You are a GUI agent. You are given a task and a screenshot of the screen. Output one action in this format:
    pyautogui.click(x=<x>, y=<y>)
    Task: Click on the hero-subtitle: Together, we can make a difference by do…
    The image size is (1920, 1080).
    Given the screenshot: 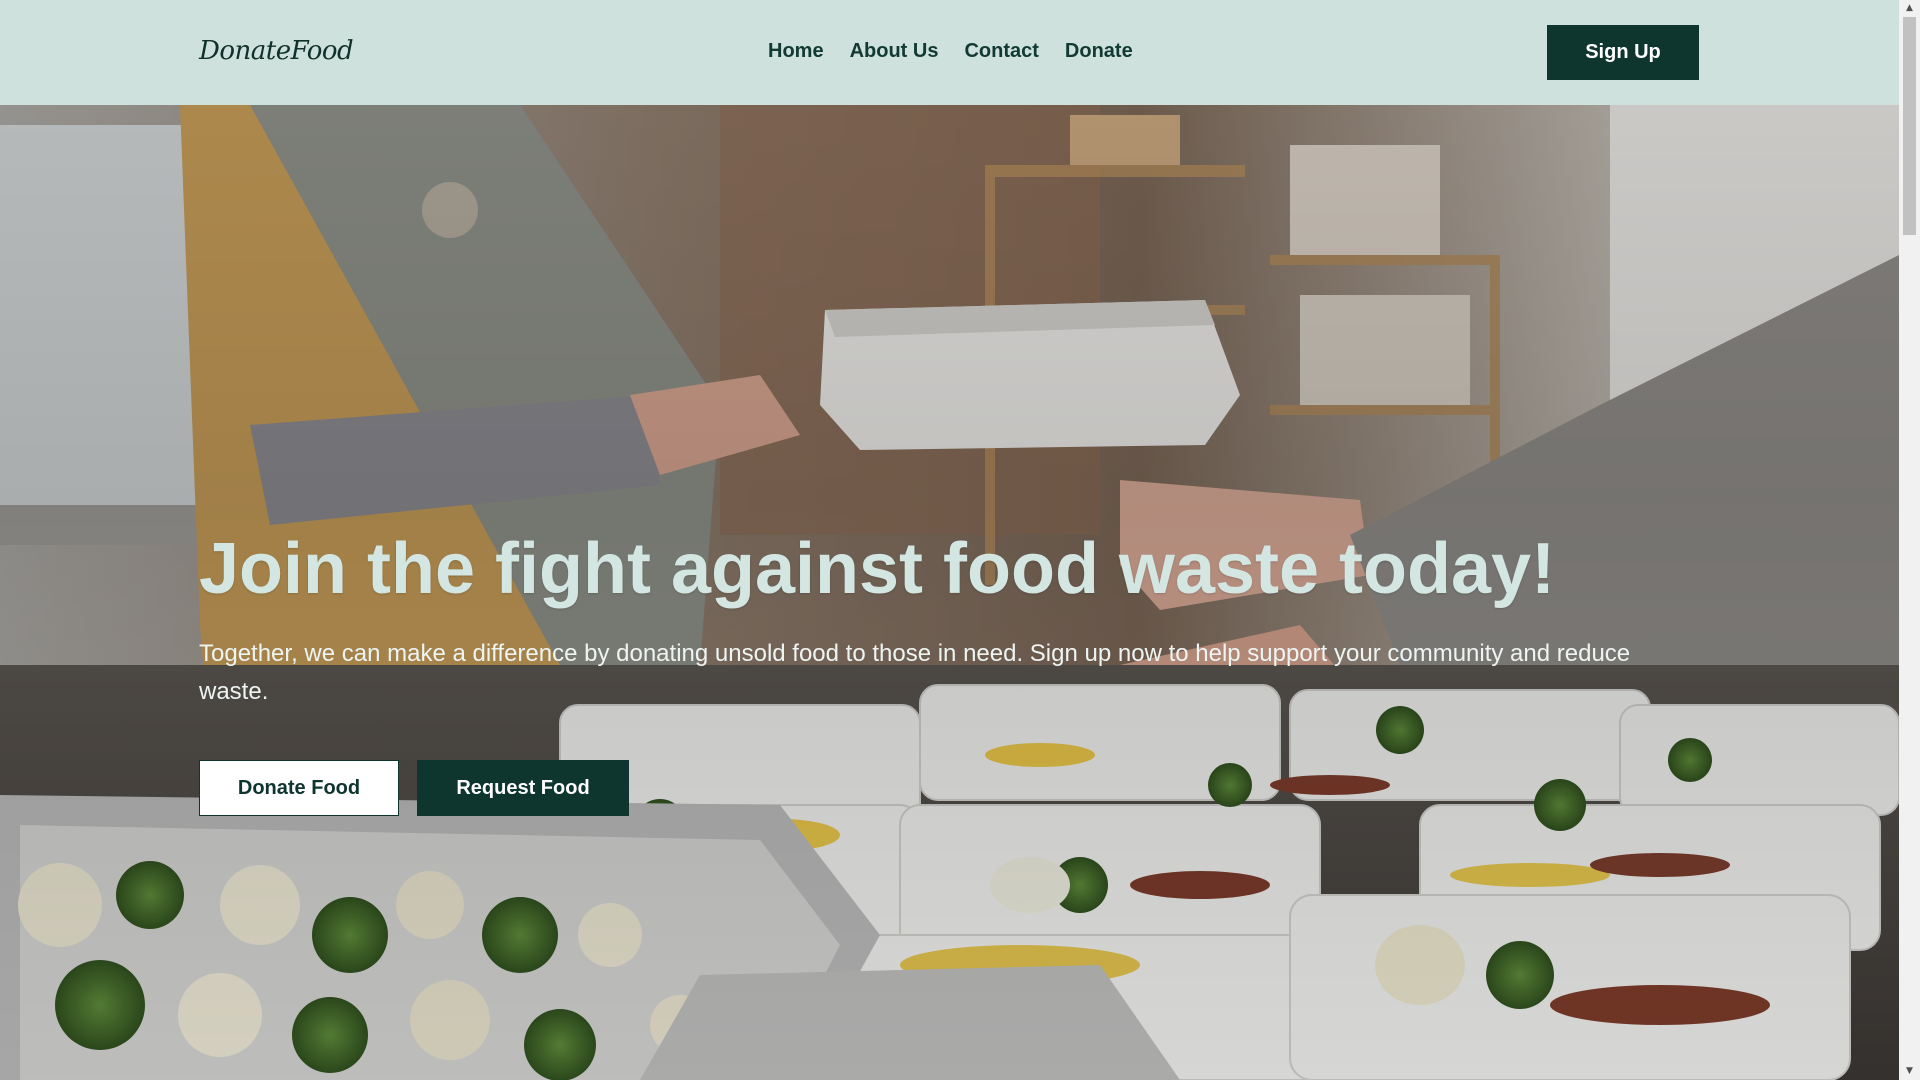 What is the action you would take?
    pyautogui.click(x=915, y=672)
    